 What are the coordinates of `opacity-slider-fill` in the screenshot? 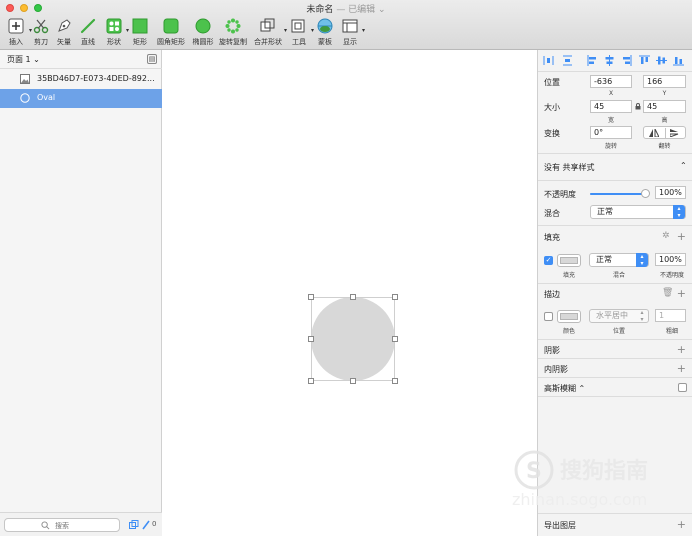 It's located at (618, 194).